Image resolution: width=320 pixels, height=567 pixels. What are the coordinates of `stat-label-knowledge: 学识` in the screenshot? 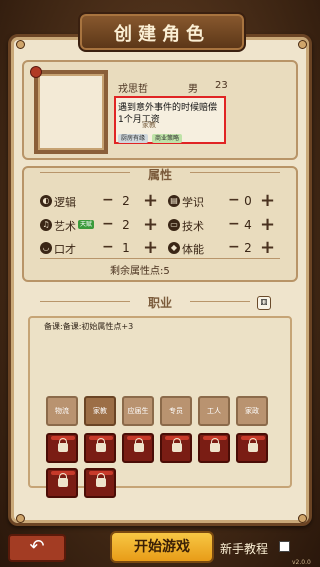 It's located at (193, 202).